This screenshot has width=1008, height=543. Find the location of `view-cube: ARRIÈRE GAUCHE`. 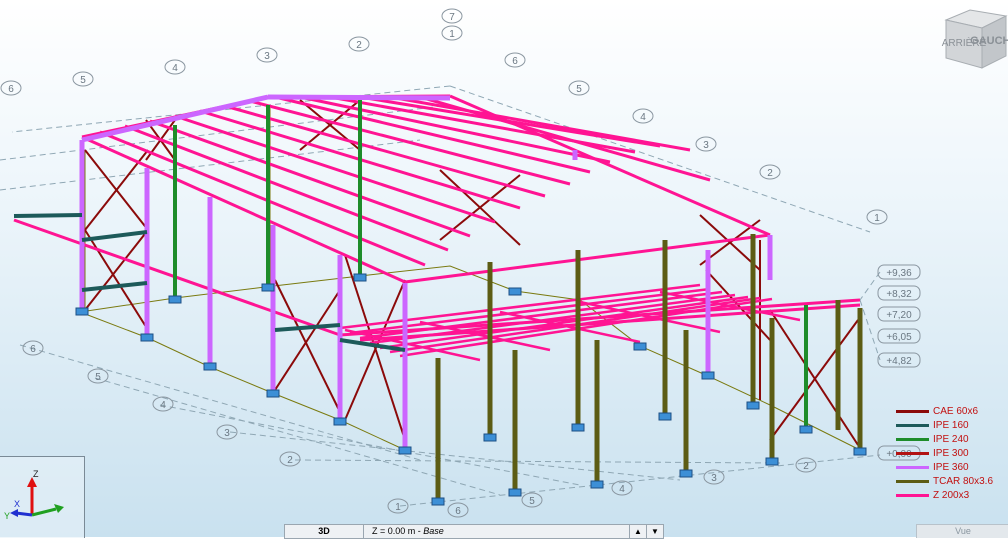

view-cube: ARRIÈRE GAUCHE is located at coordinates (972, 39).